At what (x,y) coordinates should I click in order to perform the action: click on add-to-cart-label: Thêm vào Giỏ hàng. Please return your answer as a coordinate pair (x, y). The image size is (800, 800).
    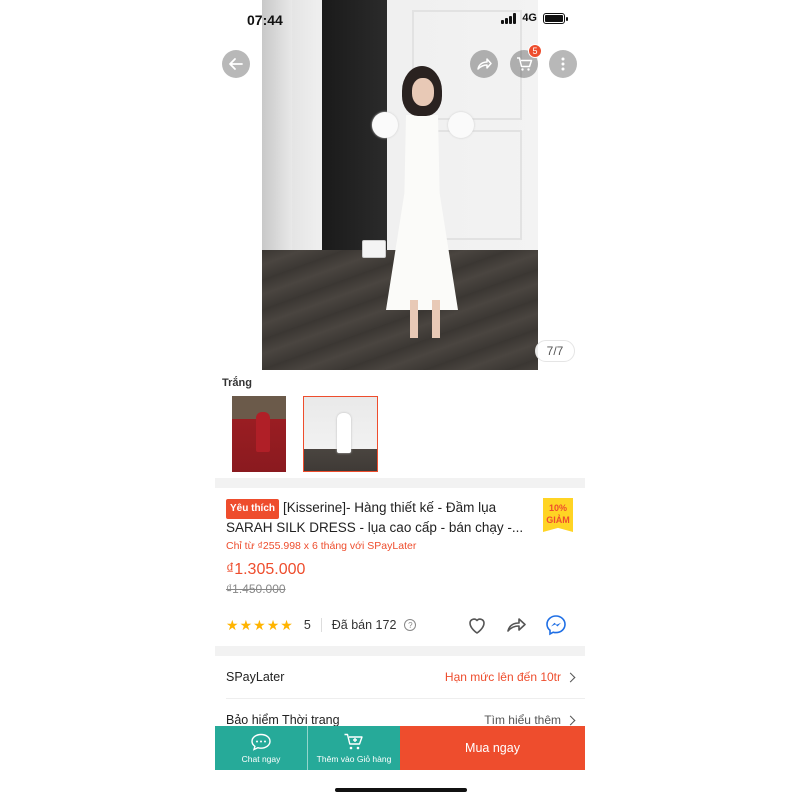
    Looking at the image, I should click on (354, 758).